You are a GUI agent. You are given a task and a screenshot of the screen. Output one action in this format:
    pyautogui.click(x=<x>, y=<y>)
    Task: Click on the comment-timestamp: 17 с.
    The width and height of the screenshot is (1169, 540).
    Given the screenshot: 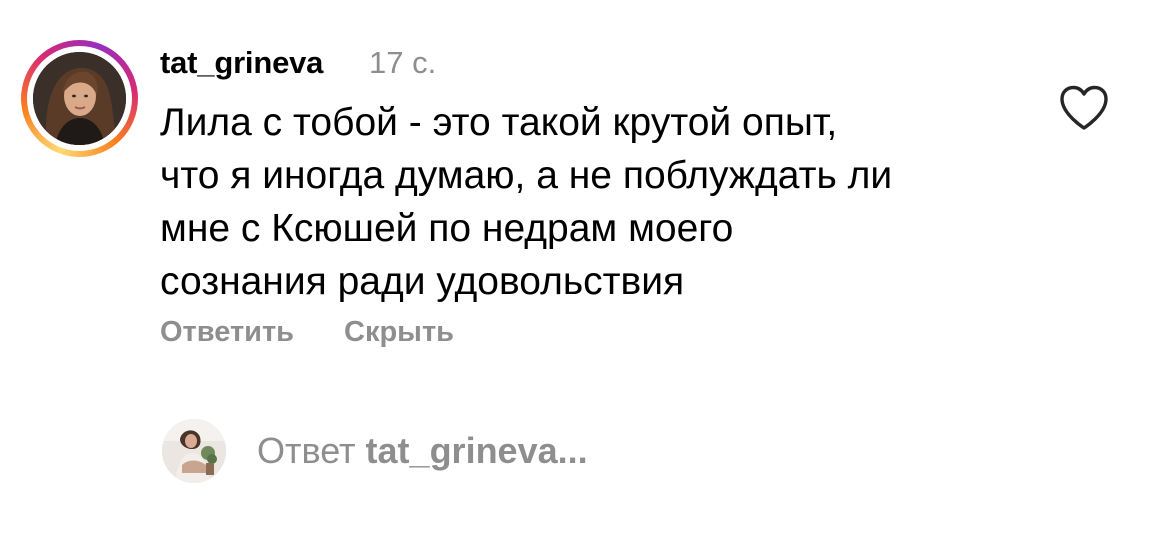 What is the action you would take?
    pyautogui.click(x=403, y=62)
    